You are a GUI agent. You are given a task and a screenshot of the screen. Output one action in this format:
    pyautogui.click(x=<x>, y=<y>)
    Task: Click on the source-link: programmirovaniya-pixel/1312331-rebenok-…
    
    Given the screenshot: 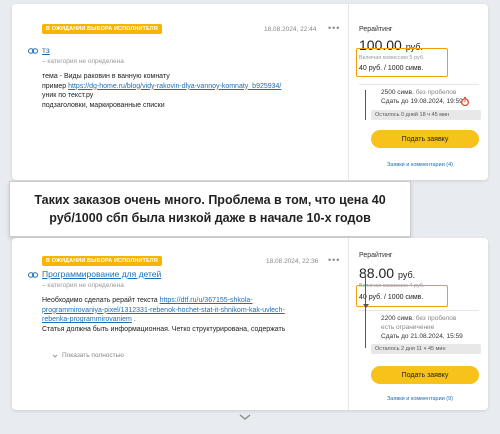 What is the action you would take?
    pyautogui.click(x=163, y=310)
    